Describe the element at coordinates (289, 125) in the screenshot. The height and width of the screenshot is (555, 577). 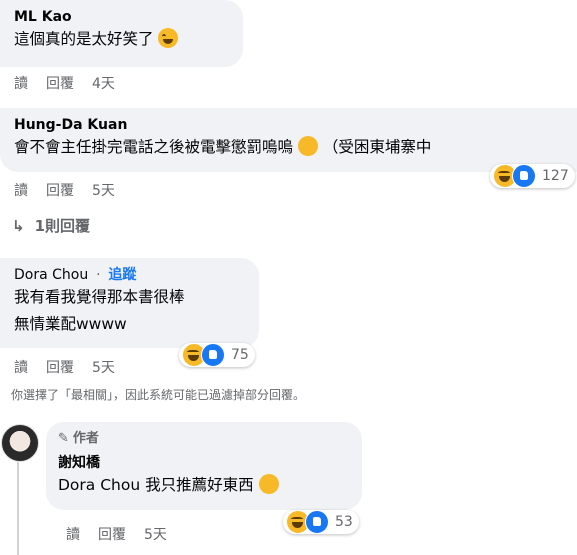
I see `comment-author: Hung-Da Kuan` at that location.